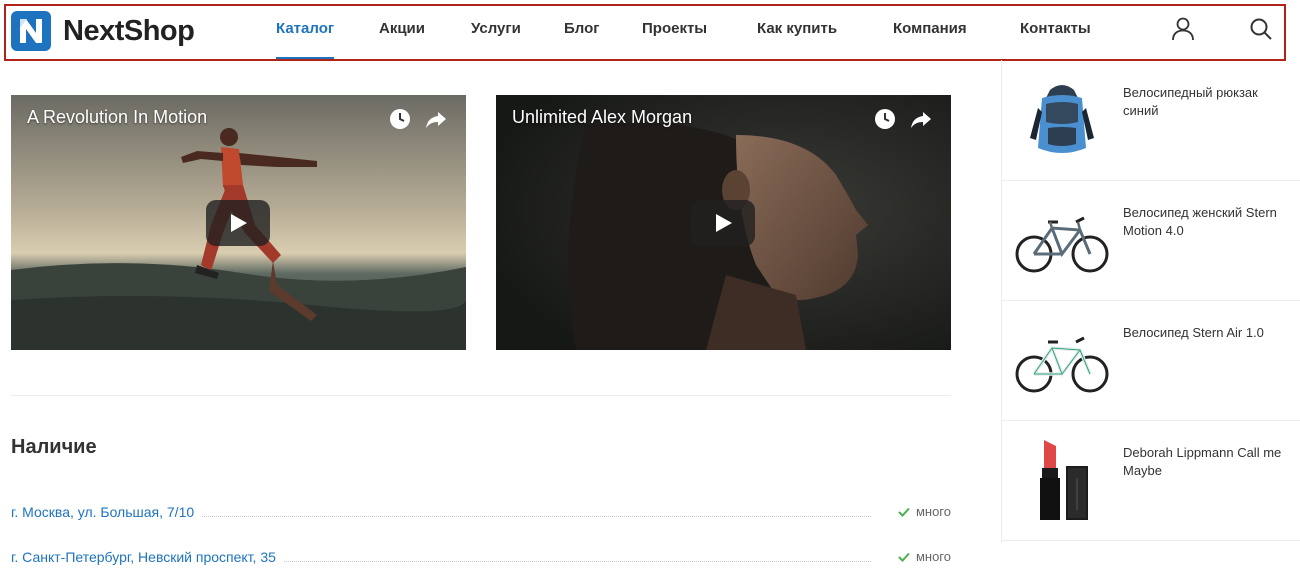 The image size is (1300, 585). What do you see at coordinates (305, 32) in the screenshot?
I see `nav-catalog: Каталог` at bounding box center [305, 32].